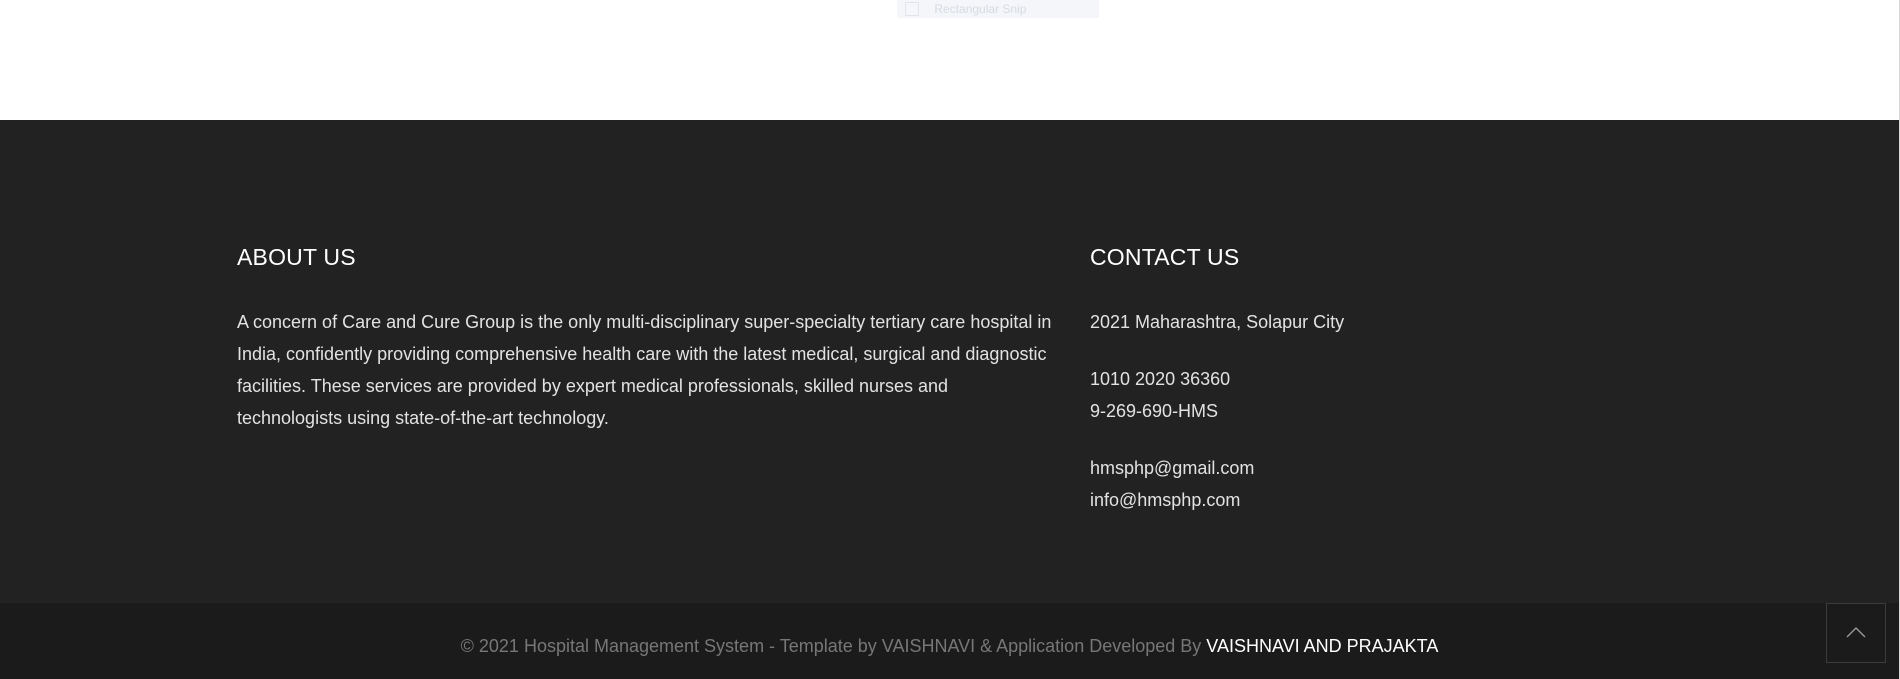 Image resolution: width=1900 pixels, height=679 pixels. I want to click on scissors-icon, so click(912, 9).